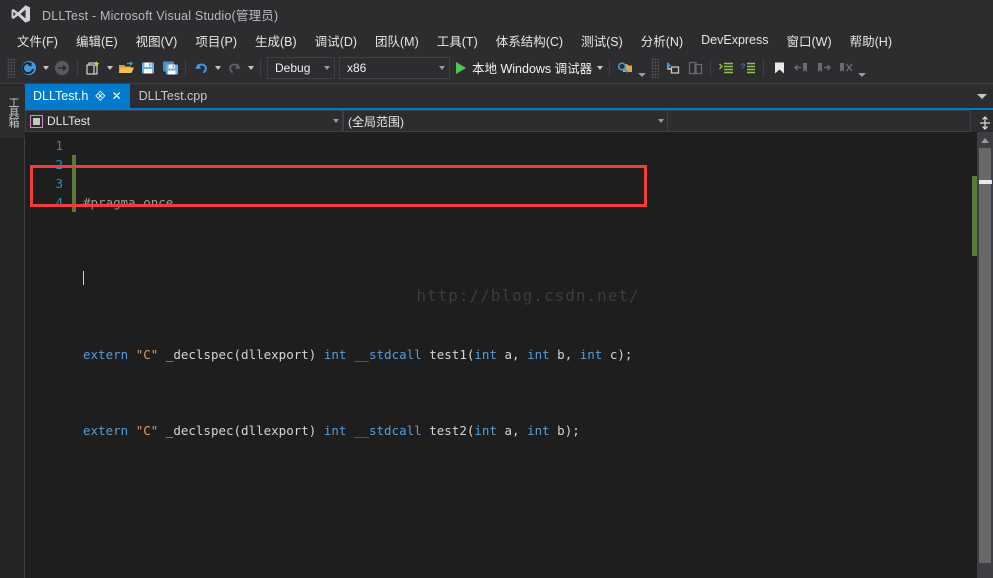 This screenshot has width=993, height=578. I want to click on compare-files-icon, so click(695, 68).